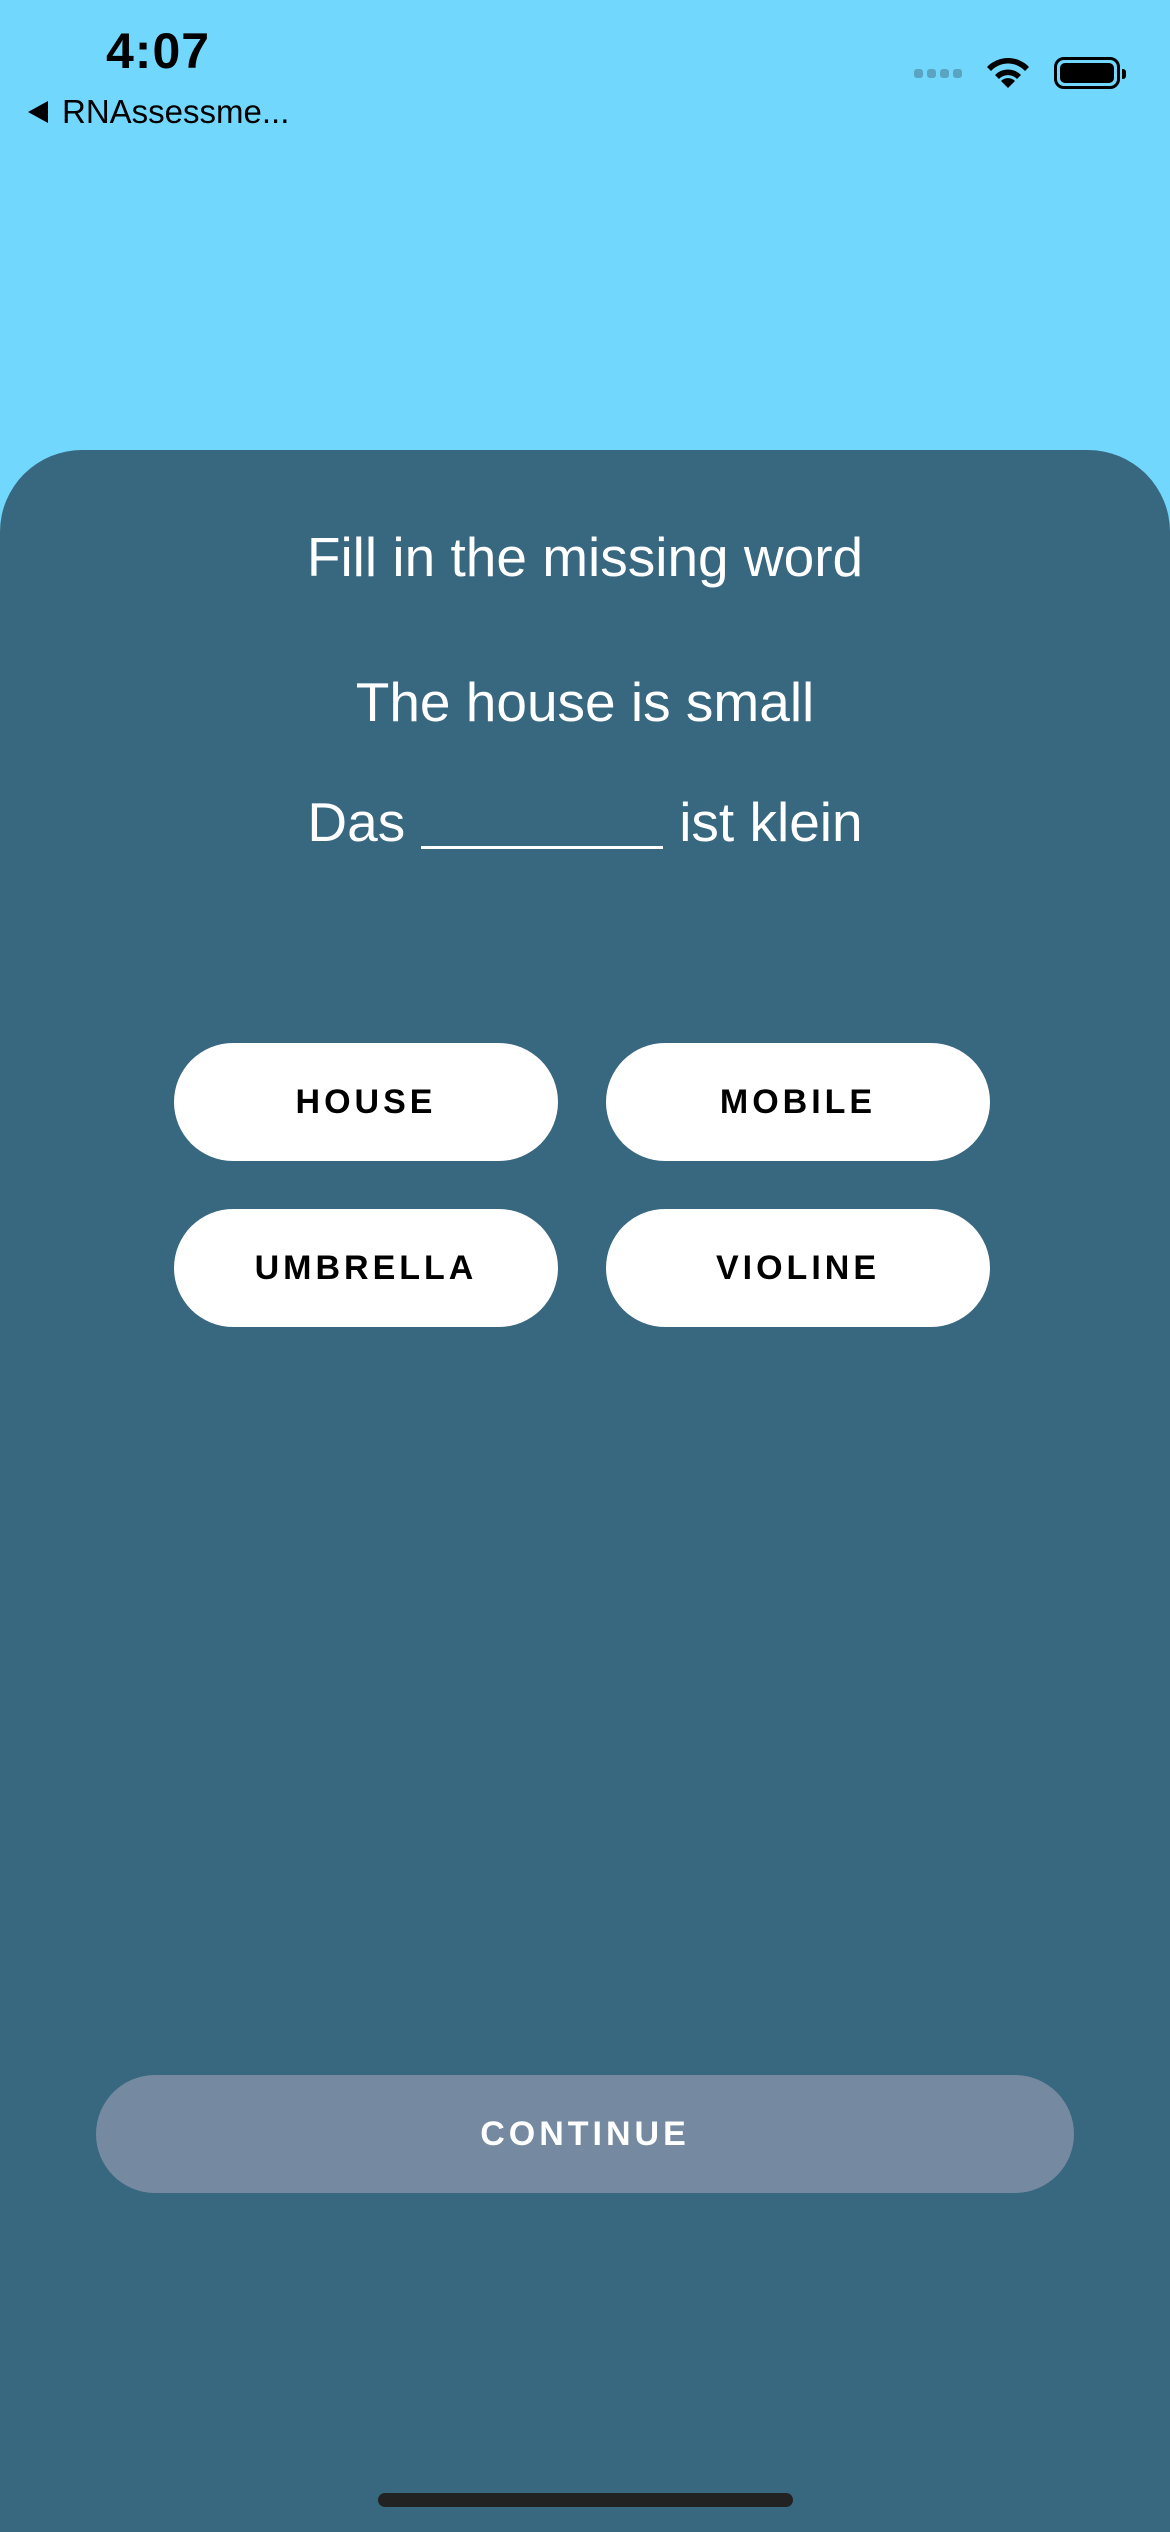 The width and height of the screenshot is (1170, 2532). Describe the element at coordinates (366, 1268) in the screenshot. I see `option-umbrella-button: UMBRELLA` at that location.